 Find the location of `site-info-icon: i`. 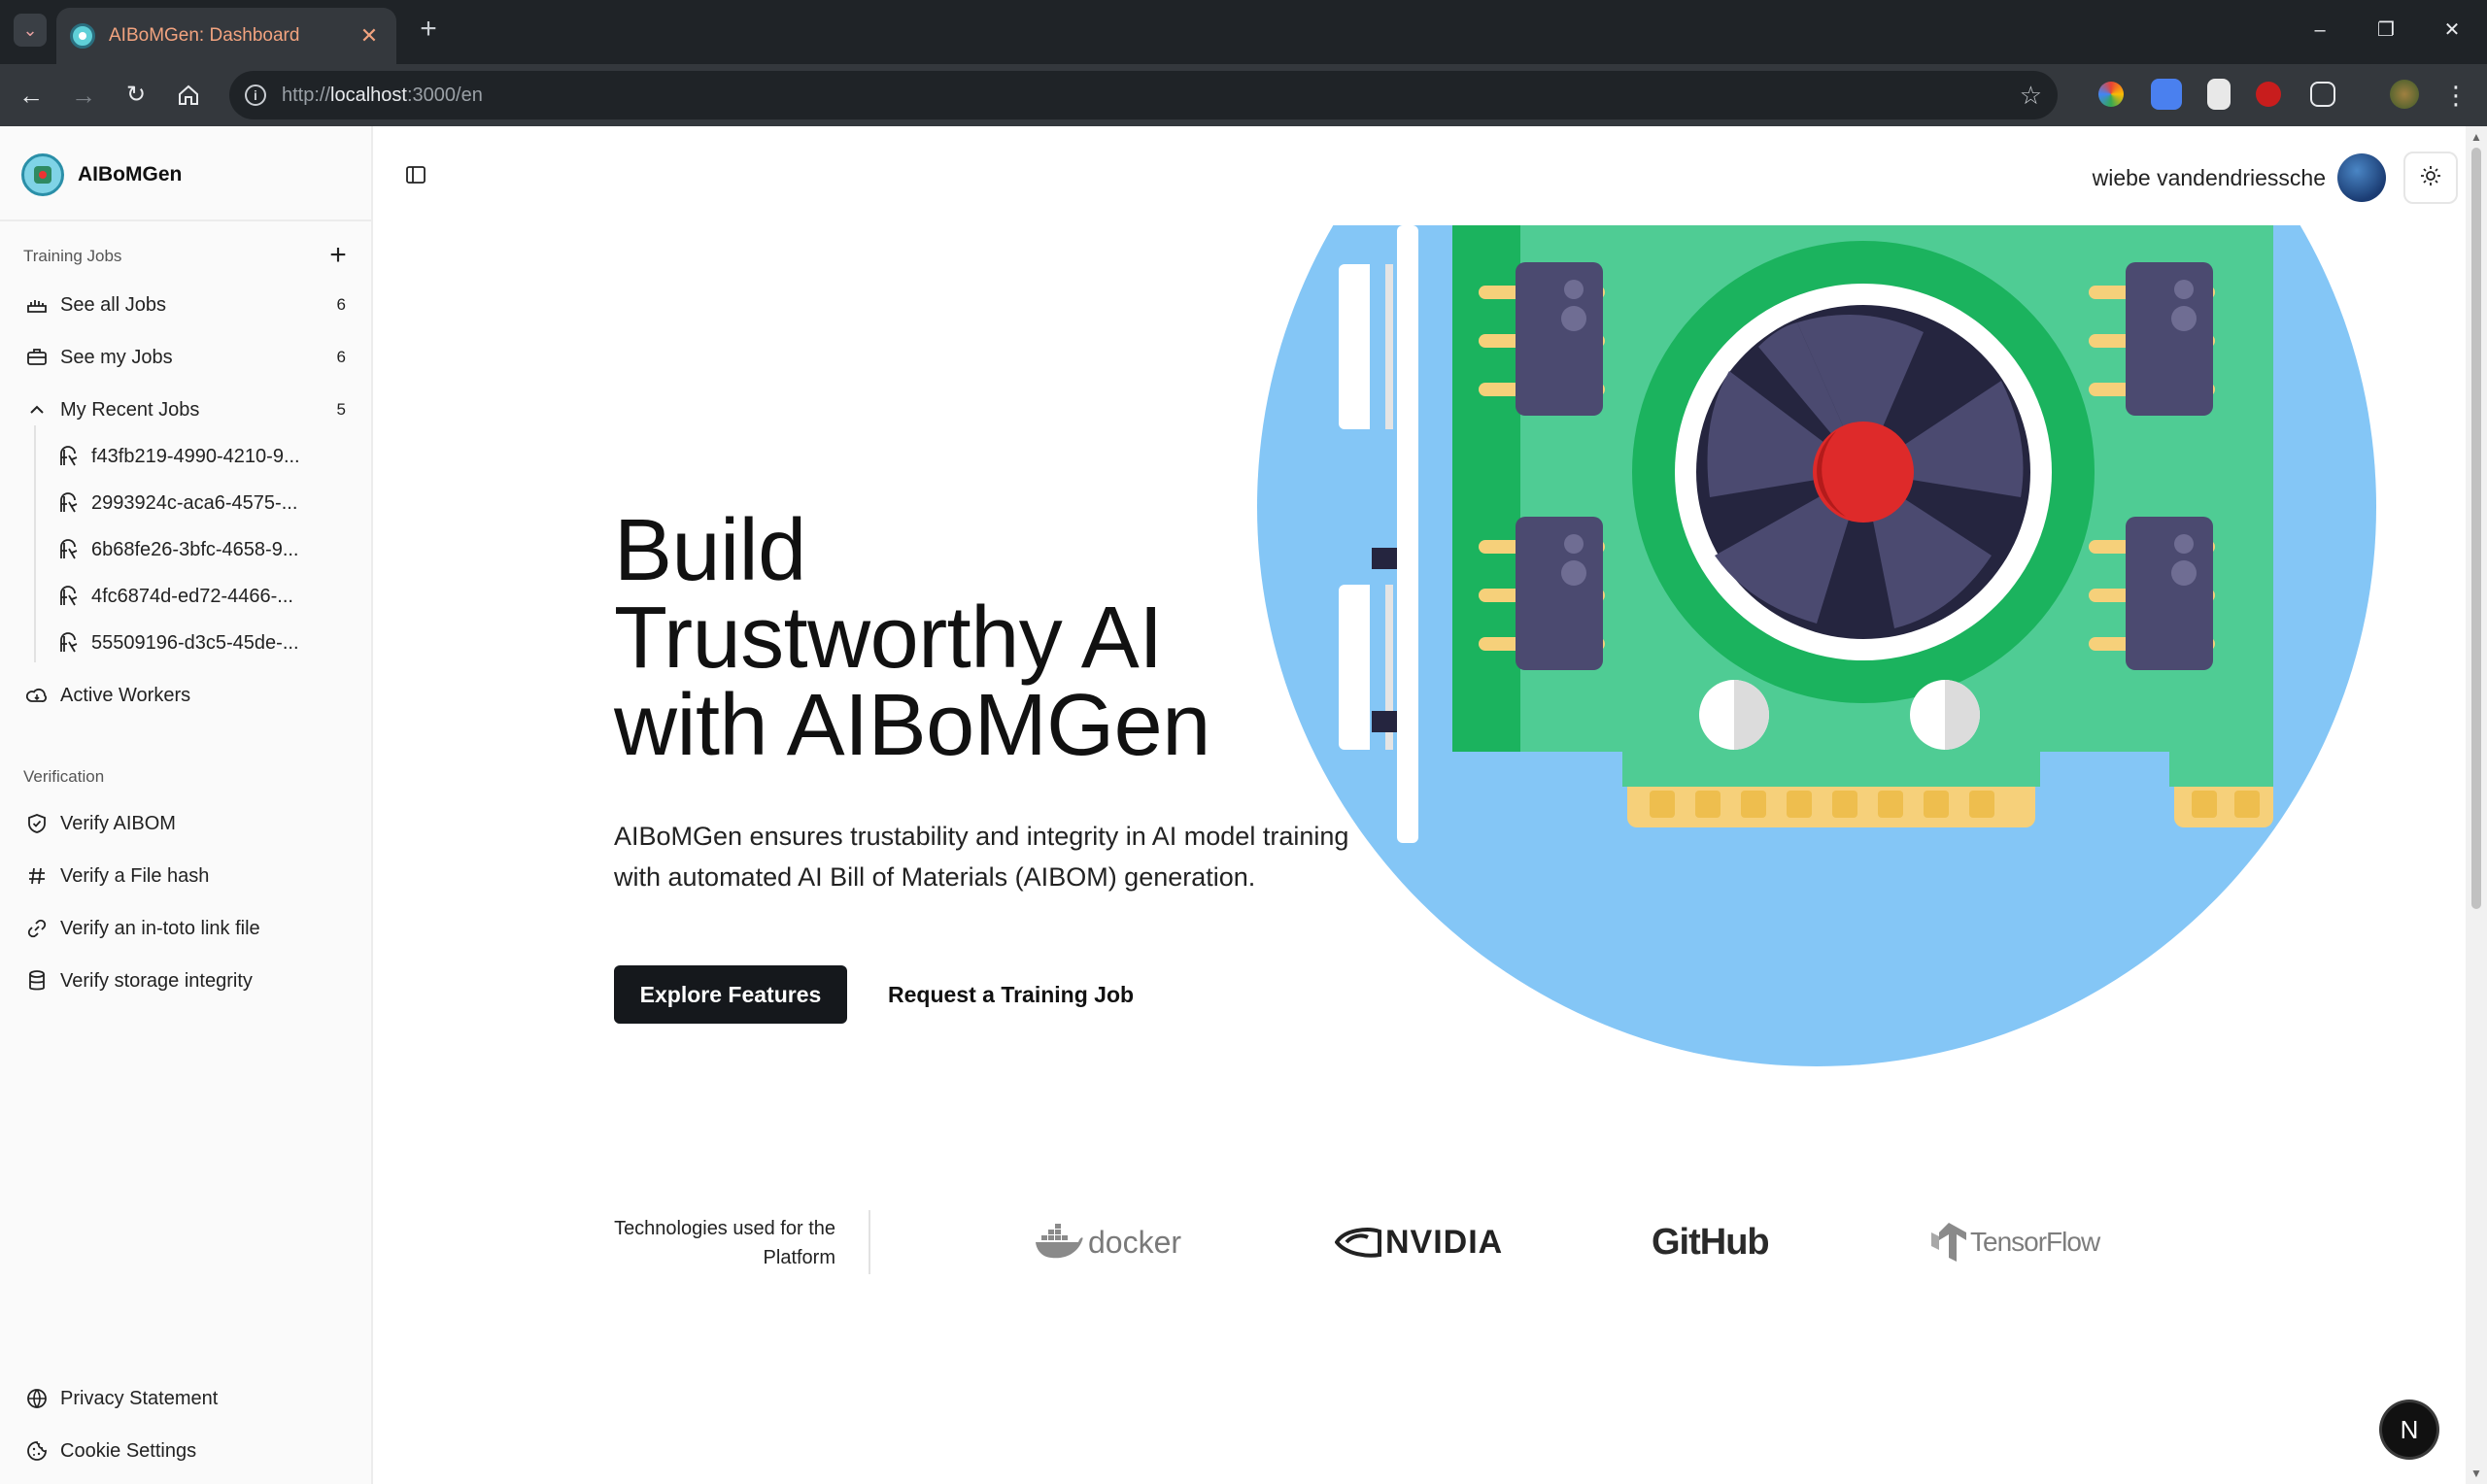

site-info-icon: i is located at coordinates (255, 95).